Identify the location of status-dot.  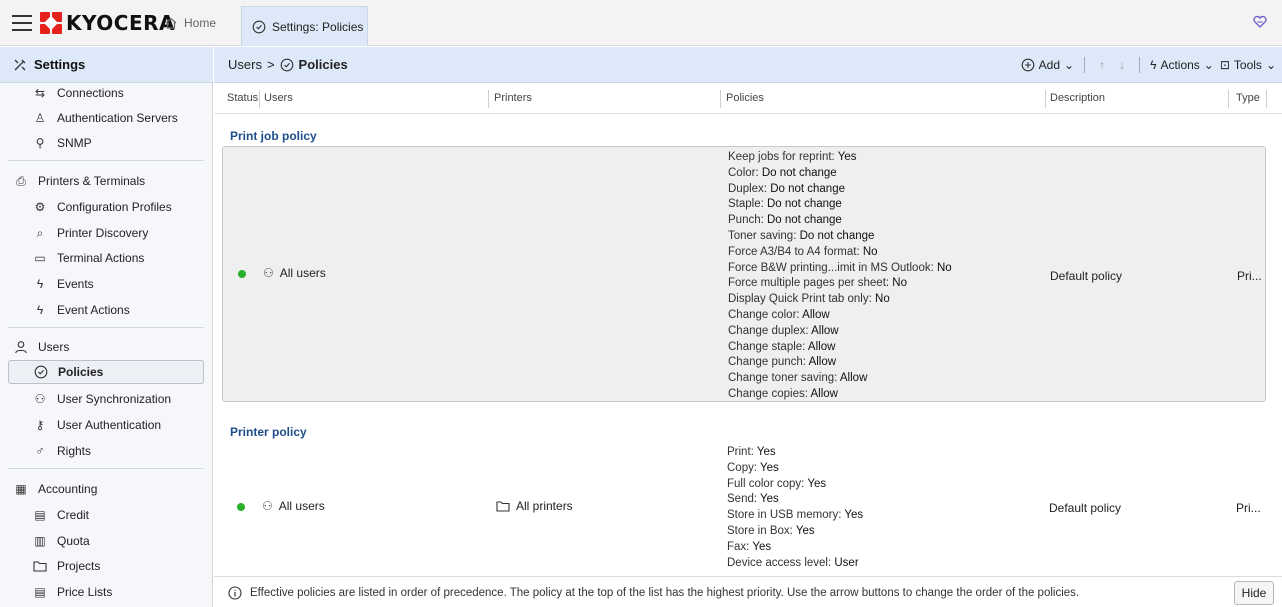
(241, 507).